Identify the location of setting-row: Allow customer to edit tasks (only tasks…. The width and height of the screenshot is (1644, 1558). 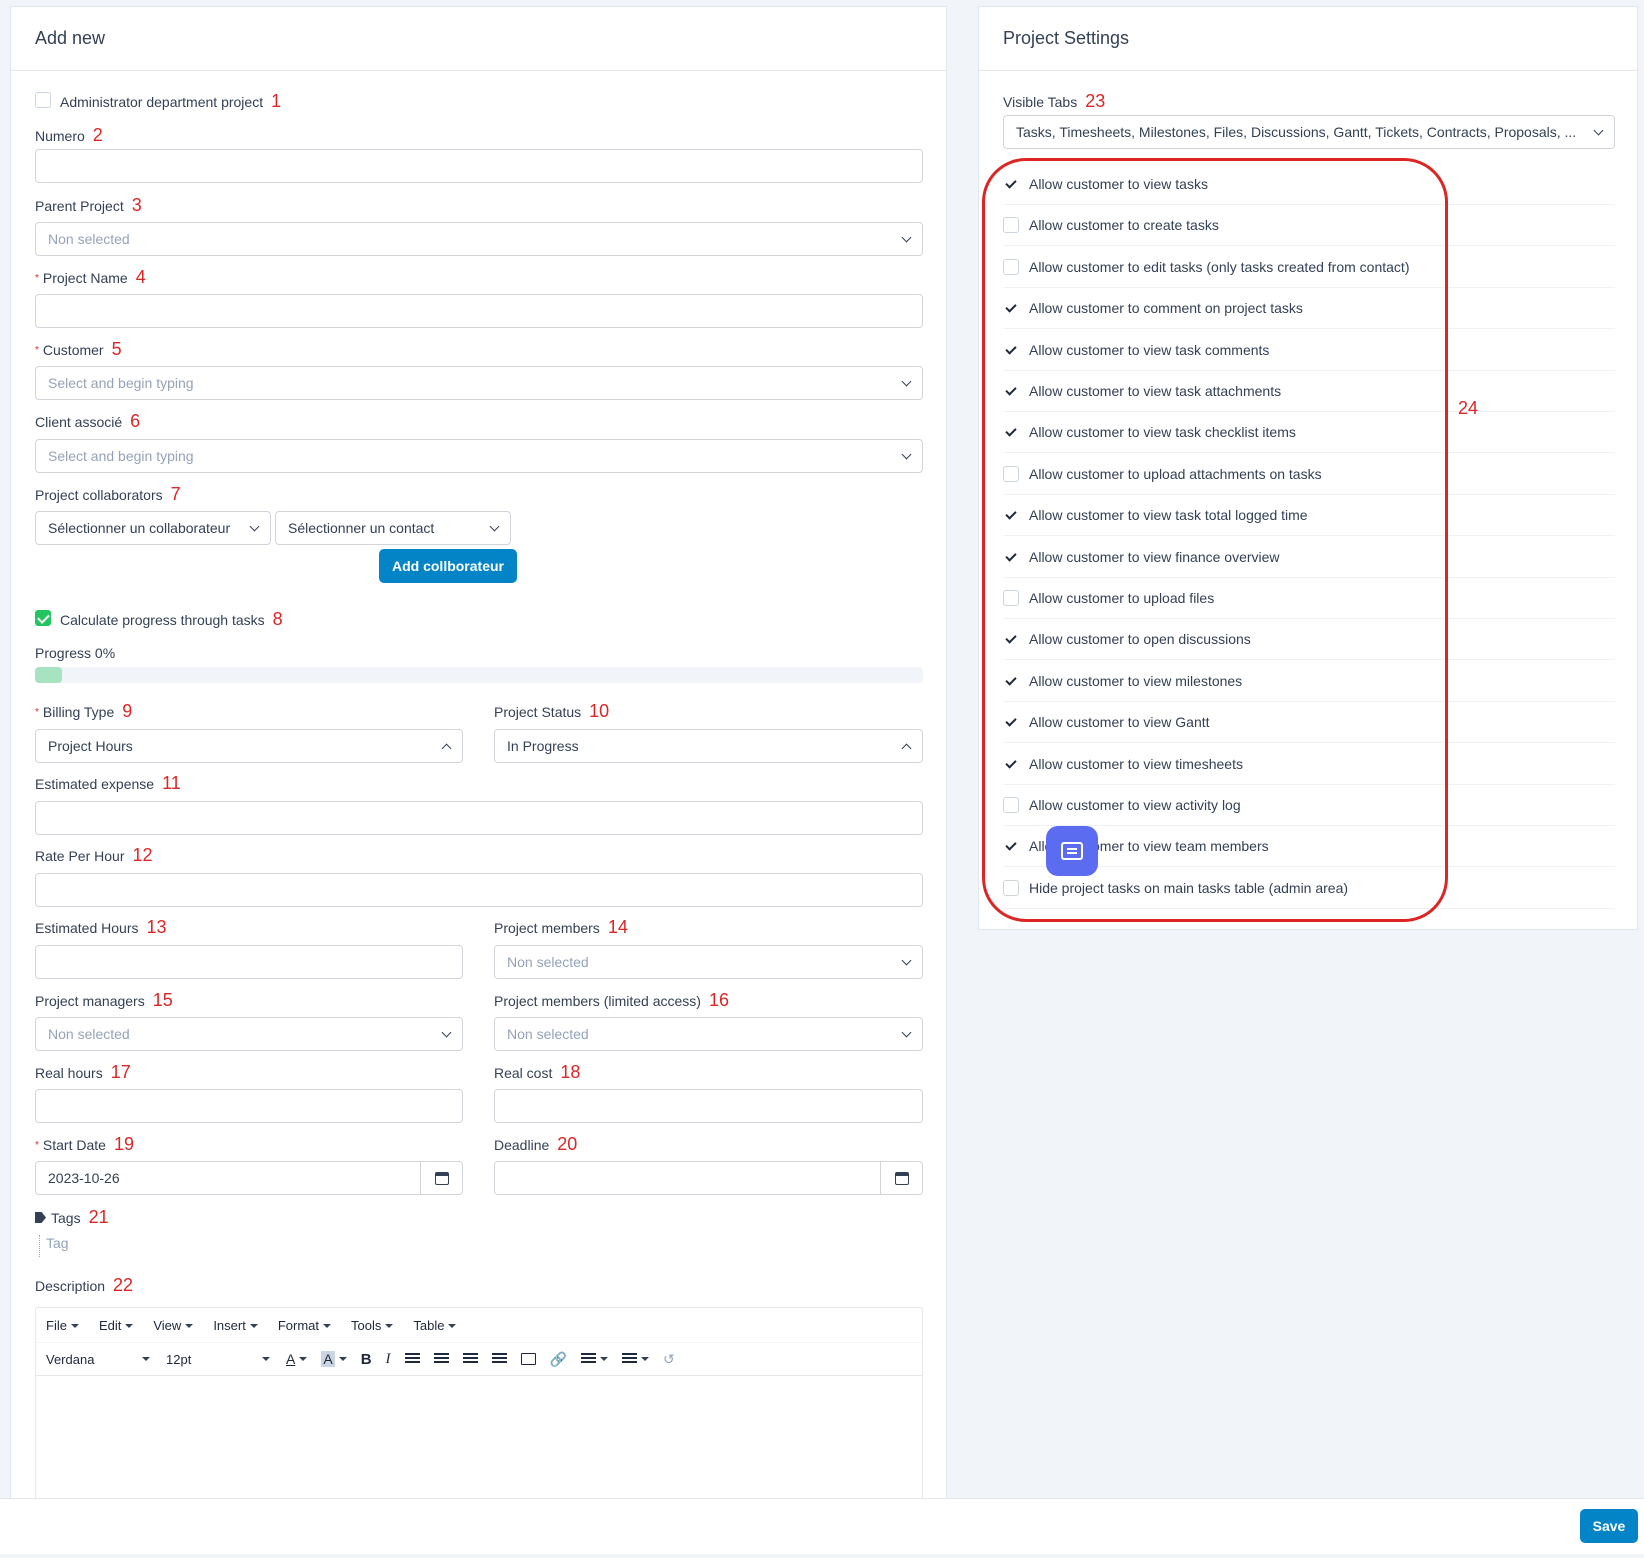
(1309, 267).